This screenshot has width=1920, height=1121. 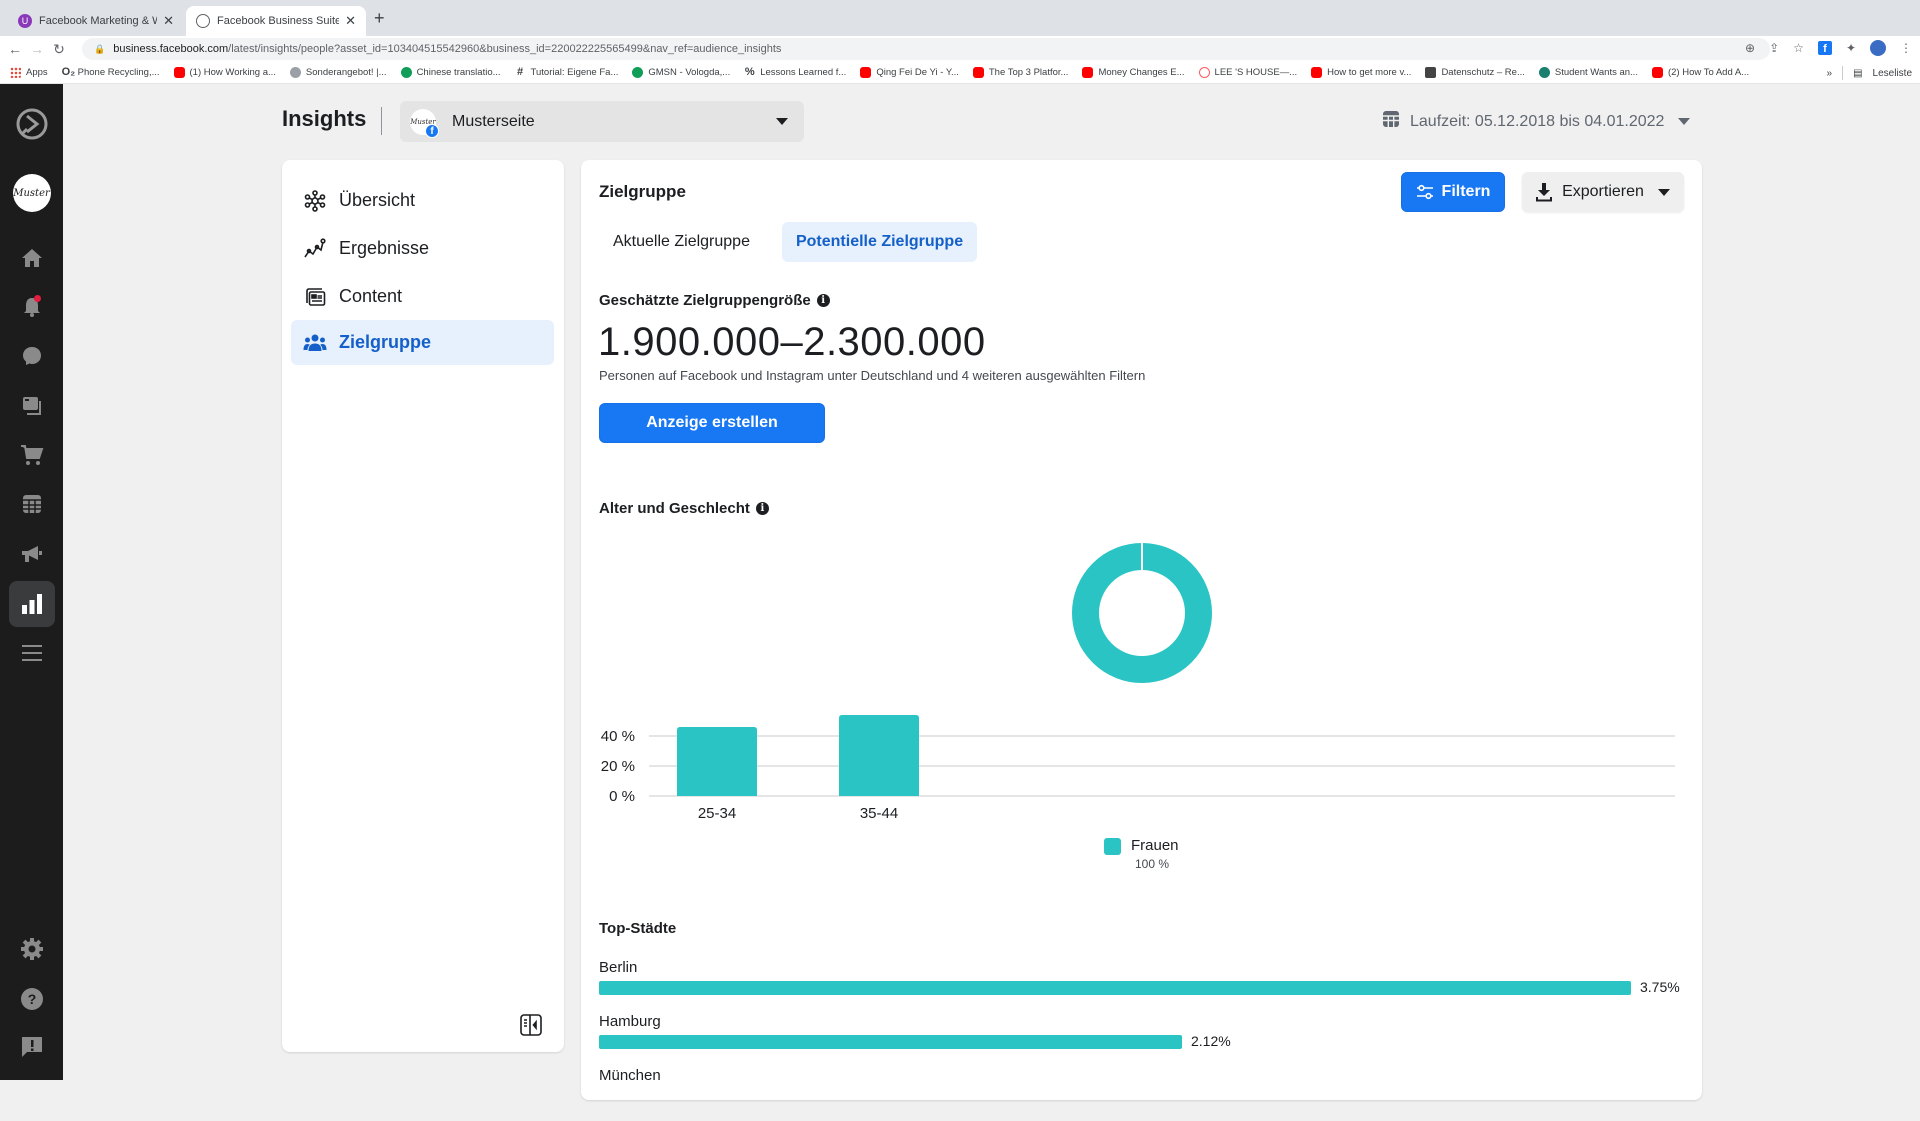 I want to click on age-gender-chart: 0 % 20 % 40 % 25-34 35-44, so click(x=1138, y=682).